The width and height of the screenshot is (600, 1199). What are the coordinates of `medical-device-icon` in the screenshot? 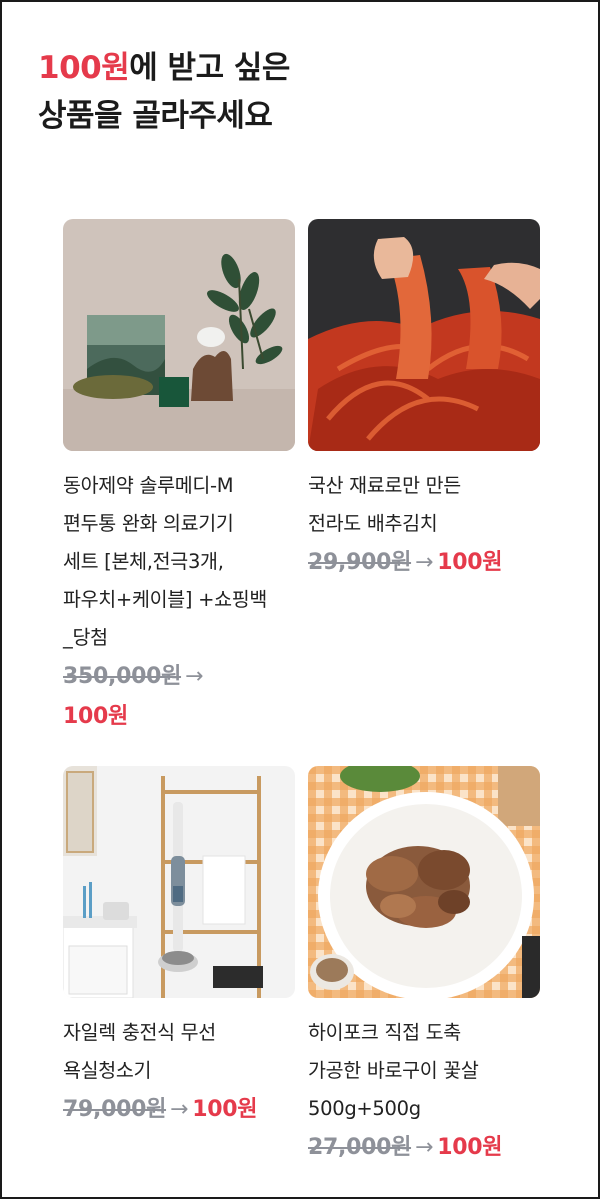 It's located at (179, 335).